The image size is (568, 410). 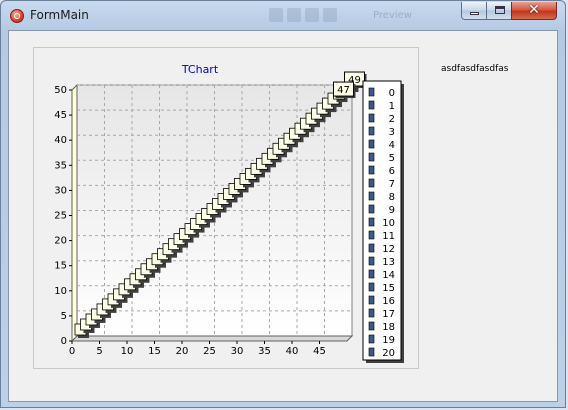 What do you see at coordinates (292, 351) in the screenshot?
I see `x-tick-label: 40` at bounding box center [292, 351].